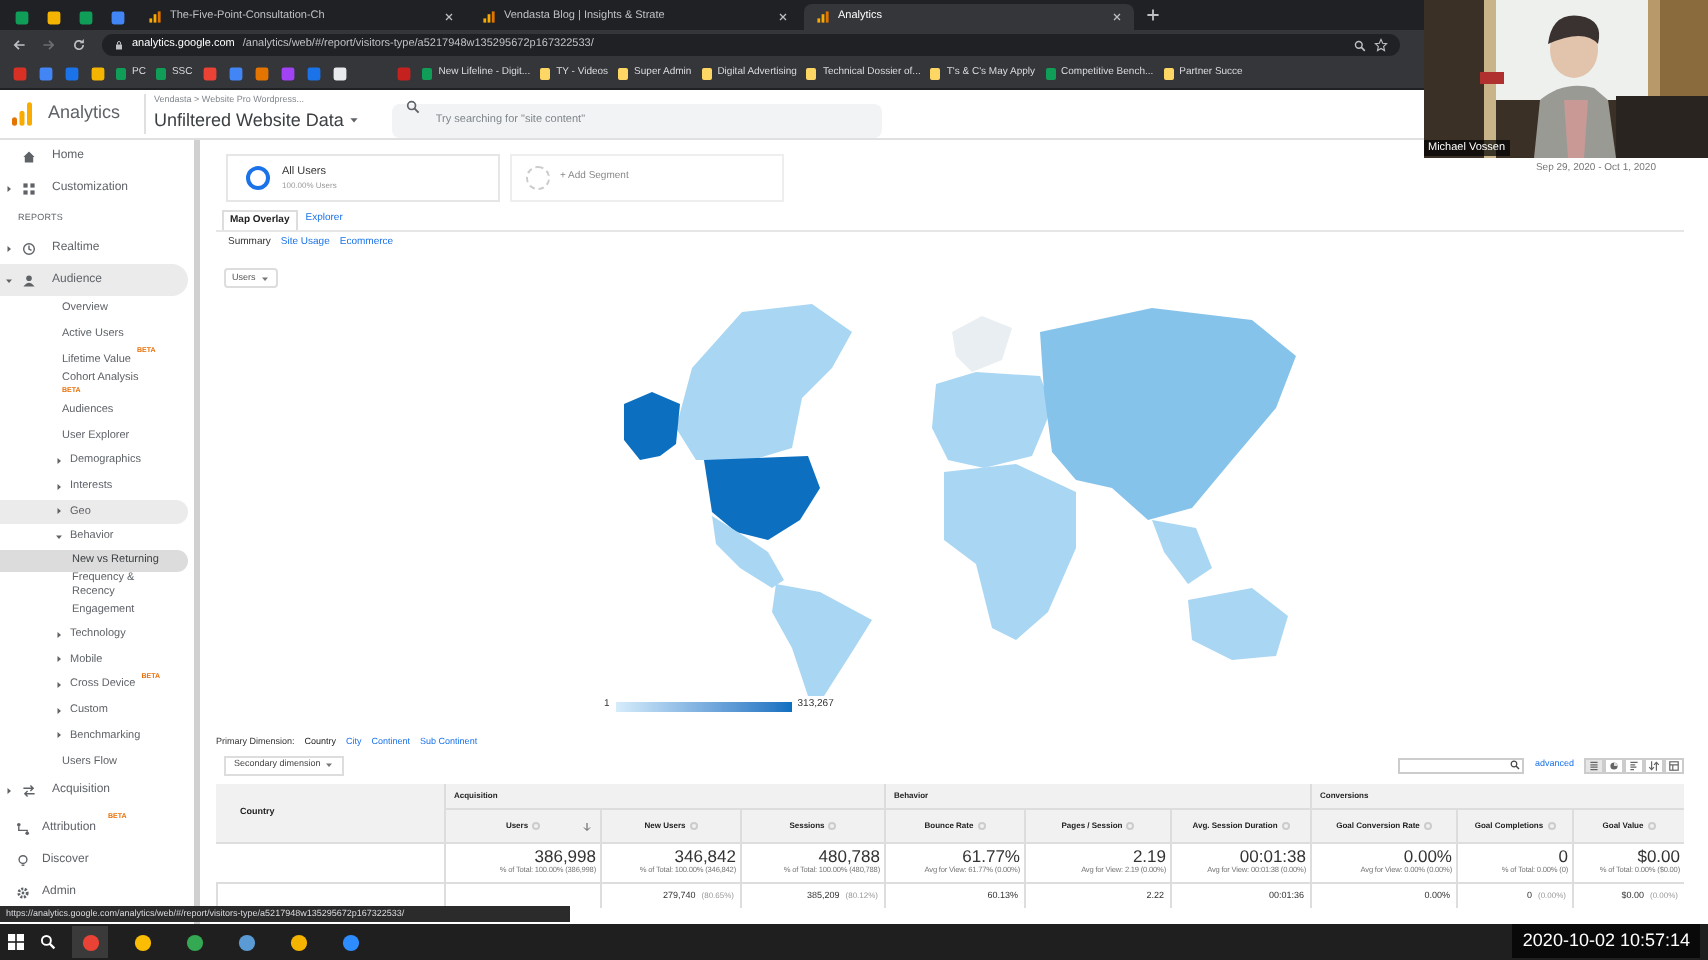  I want to click on total-value: 346,842, so click(705, 857).